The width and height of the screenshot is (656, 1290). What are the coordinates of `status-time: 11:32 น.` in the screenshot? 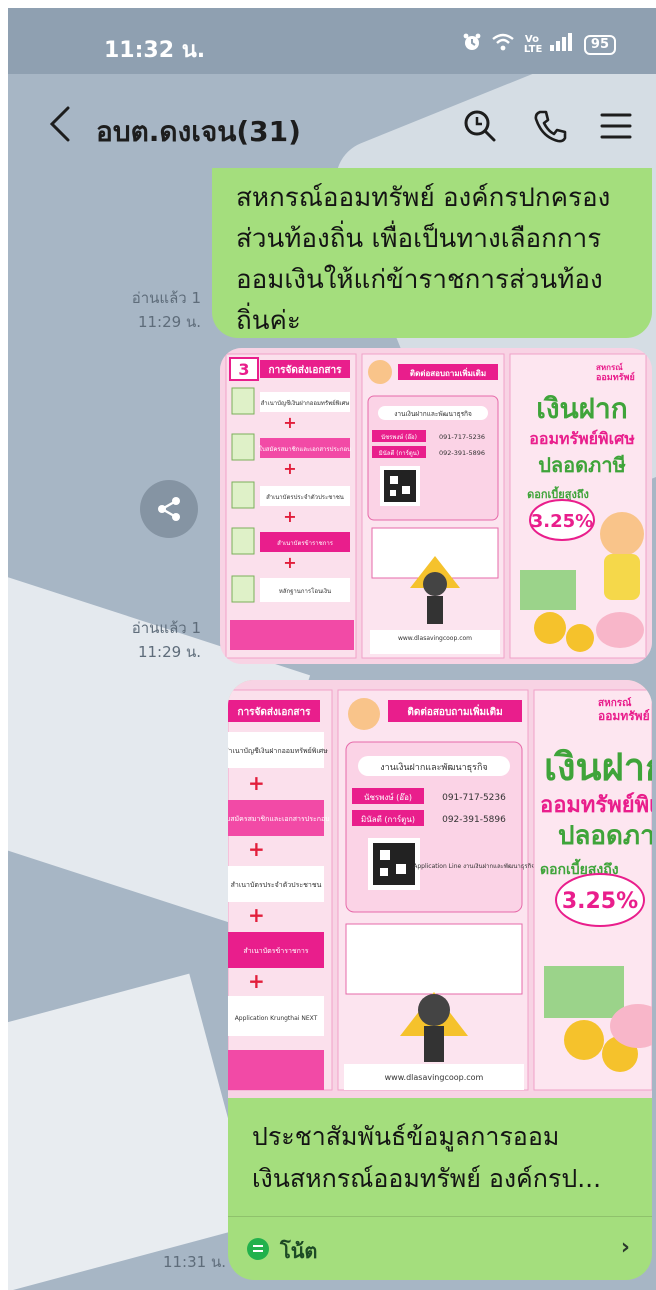 It's located at (155, 50).